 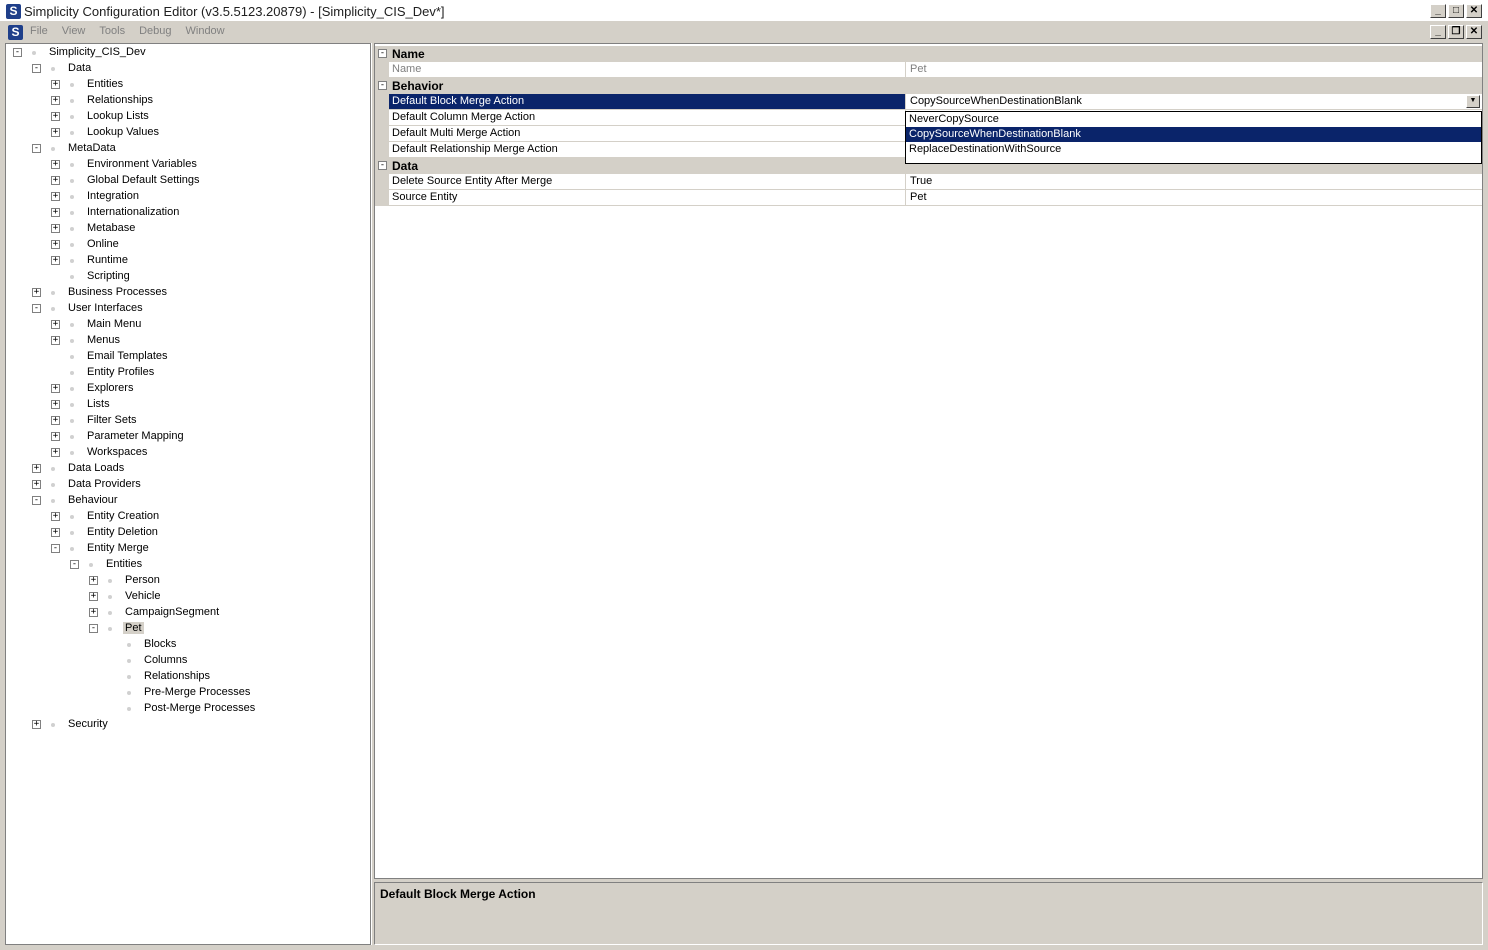 I want to click on tree-node-label: Online, so click(x=103, y=244).